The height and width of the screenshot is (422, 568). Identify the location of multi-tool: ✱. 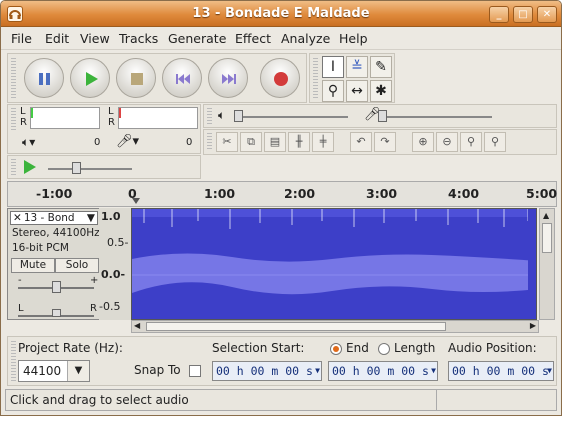
(381, 91).